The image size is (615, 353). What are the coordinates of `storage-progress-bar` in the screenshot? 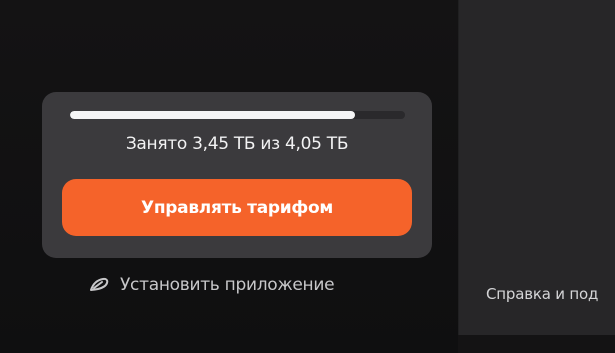 It's located at (237, 115).